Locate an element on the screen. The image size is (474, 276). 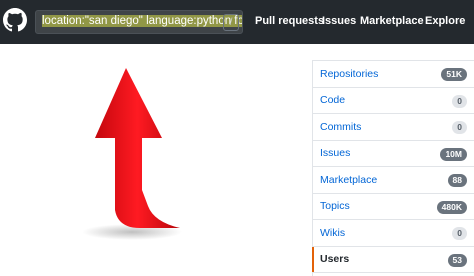
menu-item-wikis: Wikis 0 is located at coordinates (393, 233).